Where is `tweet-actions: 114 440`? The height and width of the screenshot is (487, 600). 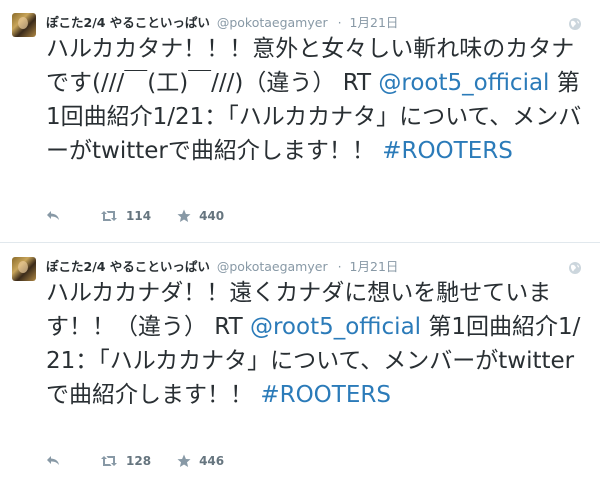 tweet-actions: 114 440 is located at coordinates (148, 216).